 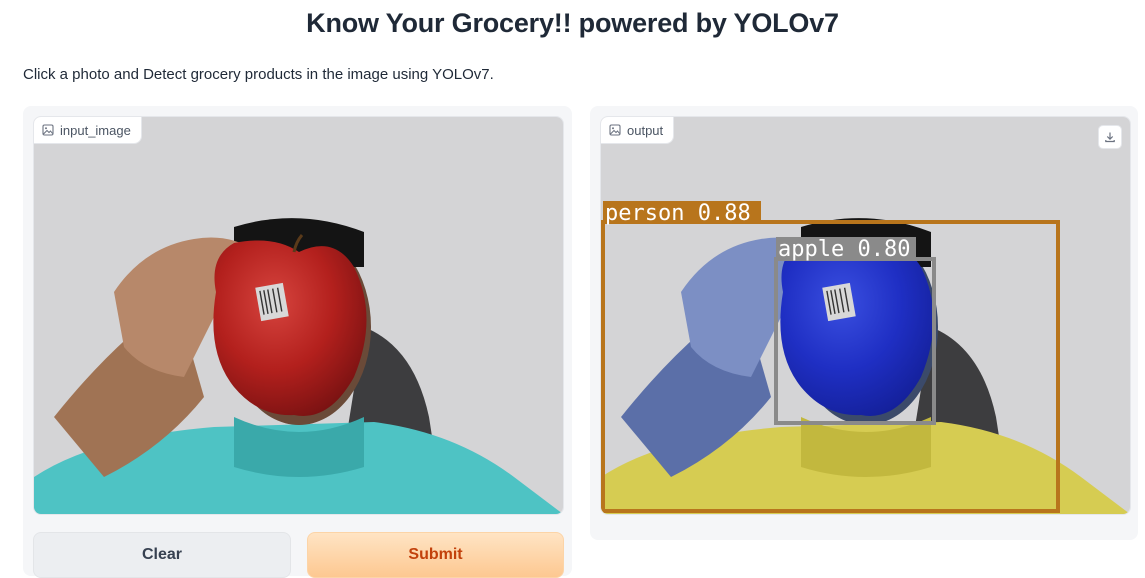 I want to click on input-image-label-text: input_image, so click(x=95, y=130).